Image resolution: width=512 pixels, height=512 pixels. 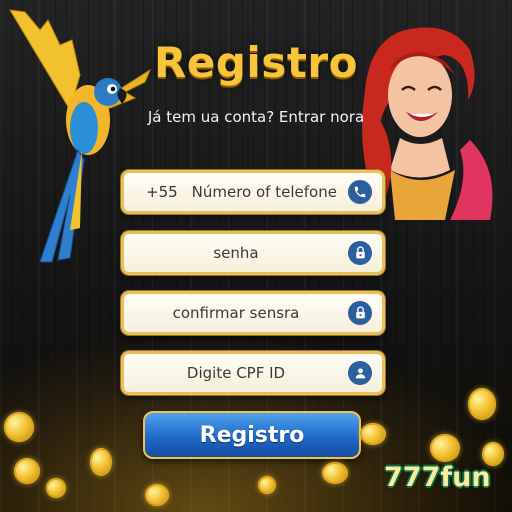 I want to click on brand-logo: 777fun, so click(x=437, y=477).